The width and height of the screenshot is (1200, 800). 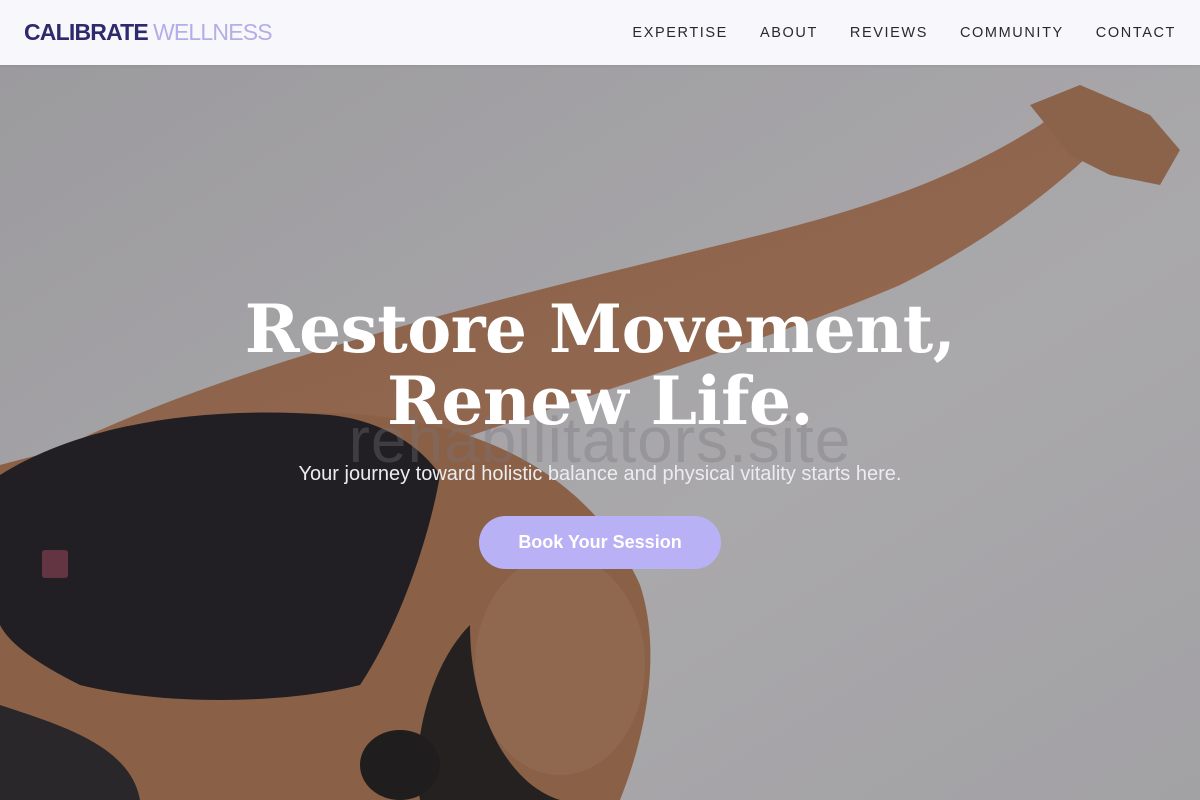 I want to click on nav-link-community: COMMUNITY, so click(x=1012, y=33).